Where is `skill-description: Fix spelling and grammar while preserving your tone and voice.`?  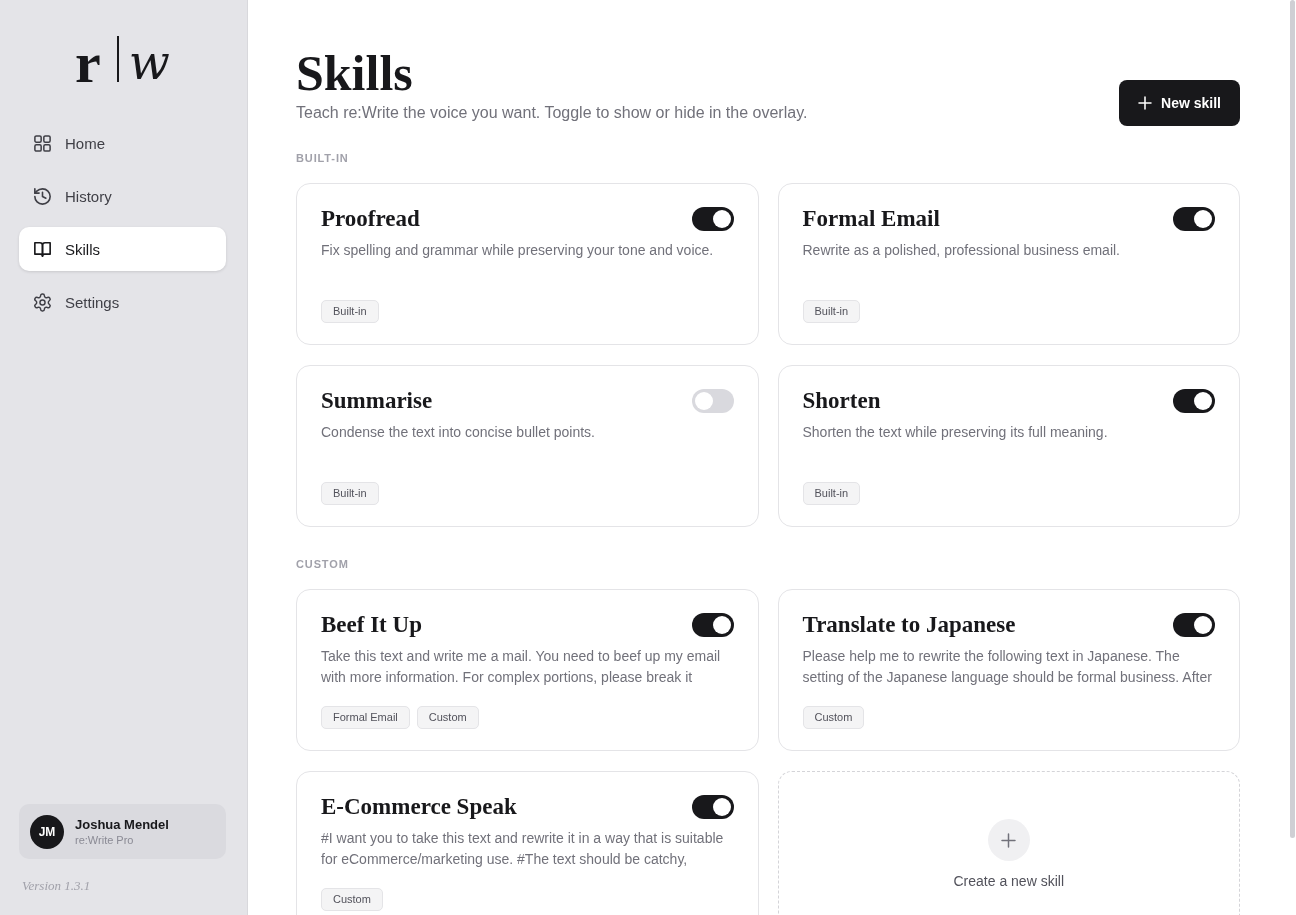 skill-description: Fix spelling and grammar while preserving your tone and voice. is located at coordinates (518, 250).